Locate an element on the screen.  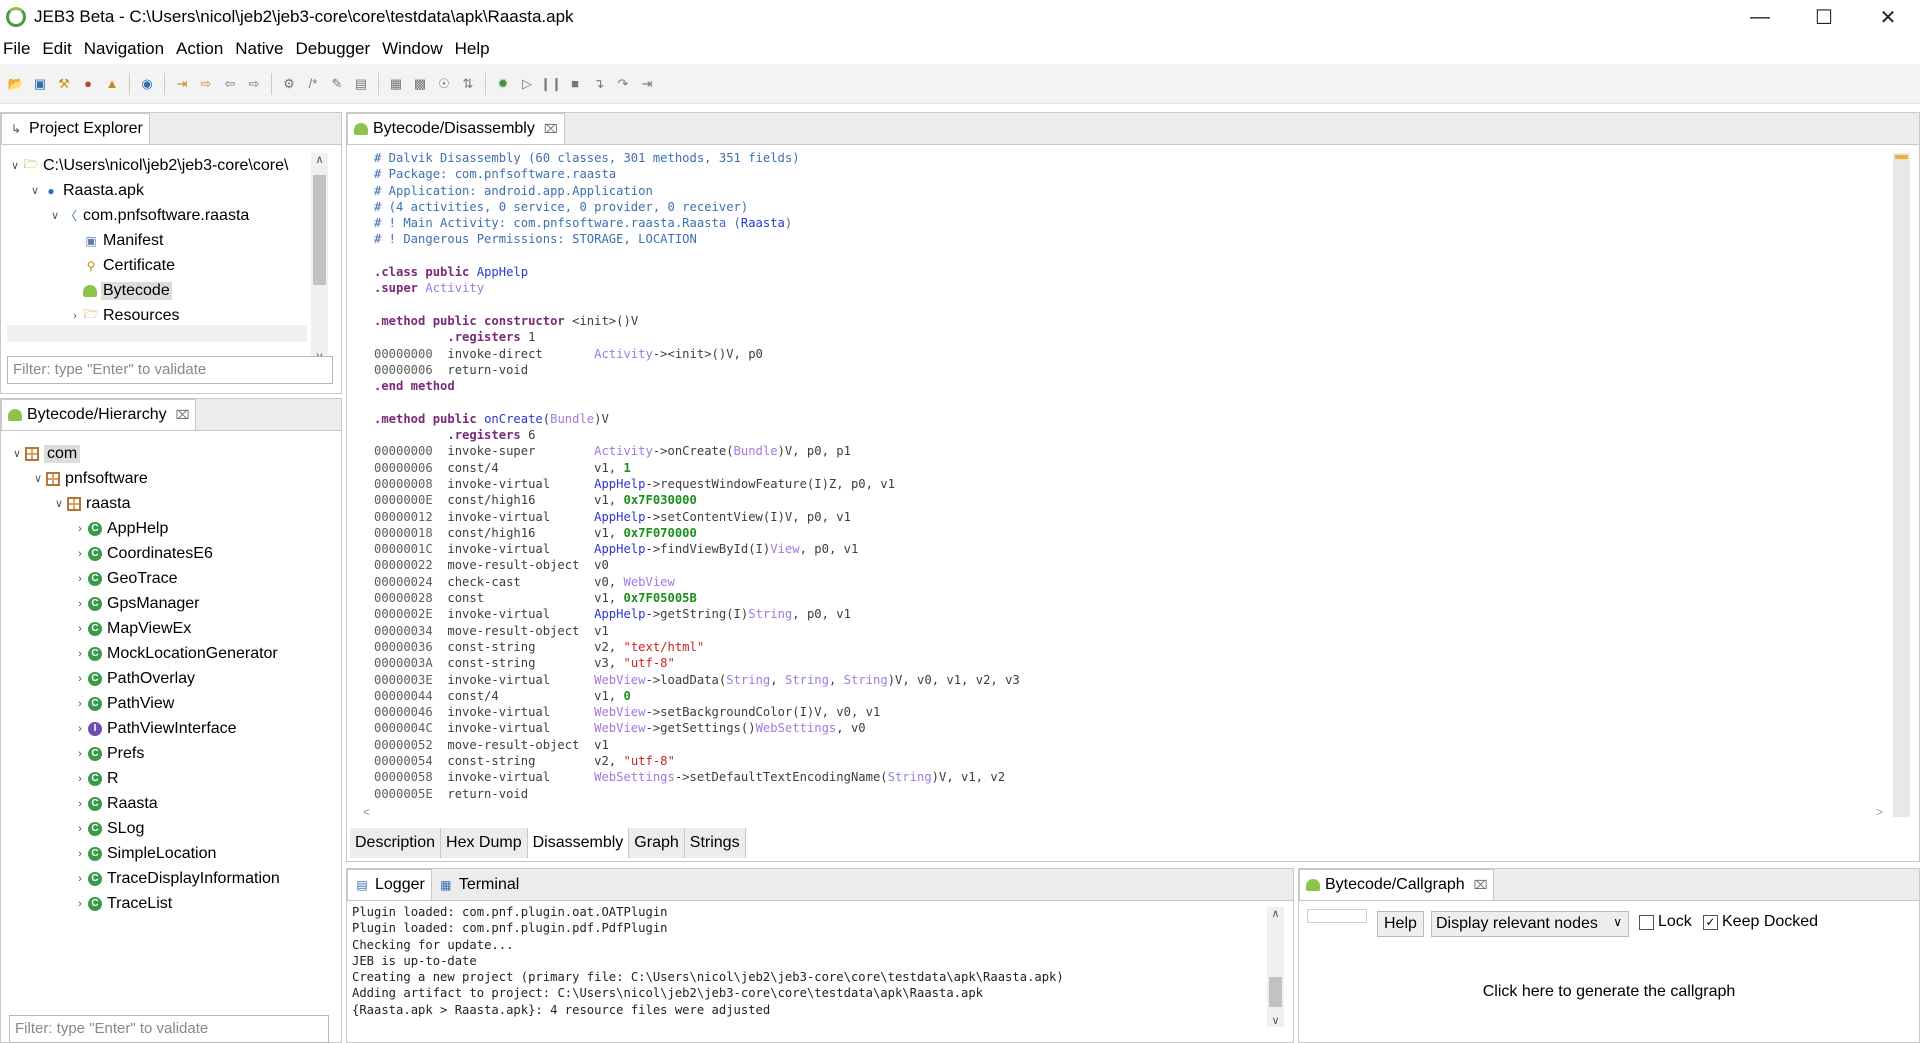
code-line: # Package: com.pnfsoftware.raasta is located at coordinates (1129, 174).